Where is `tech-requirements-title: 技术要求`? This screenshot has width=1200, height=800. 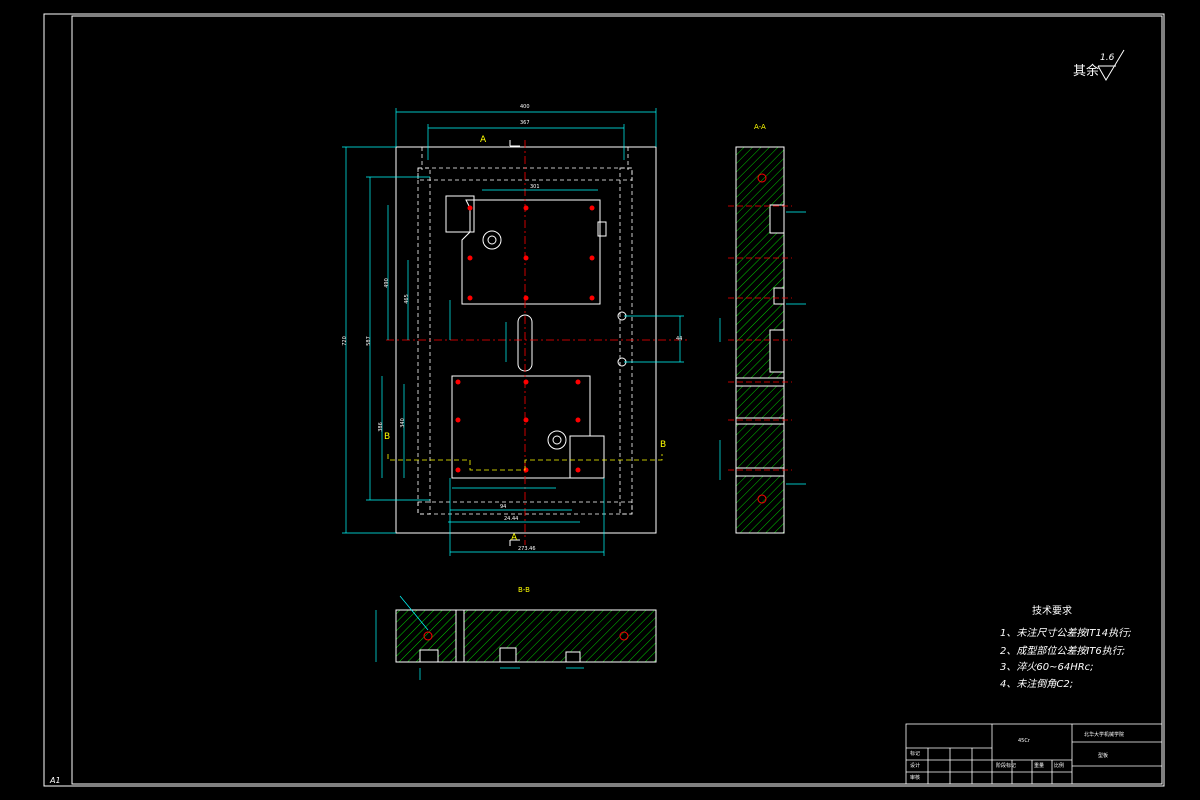
tech-requirements-title: 技术要求 is located at coordinates (1052, 611).